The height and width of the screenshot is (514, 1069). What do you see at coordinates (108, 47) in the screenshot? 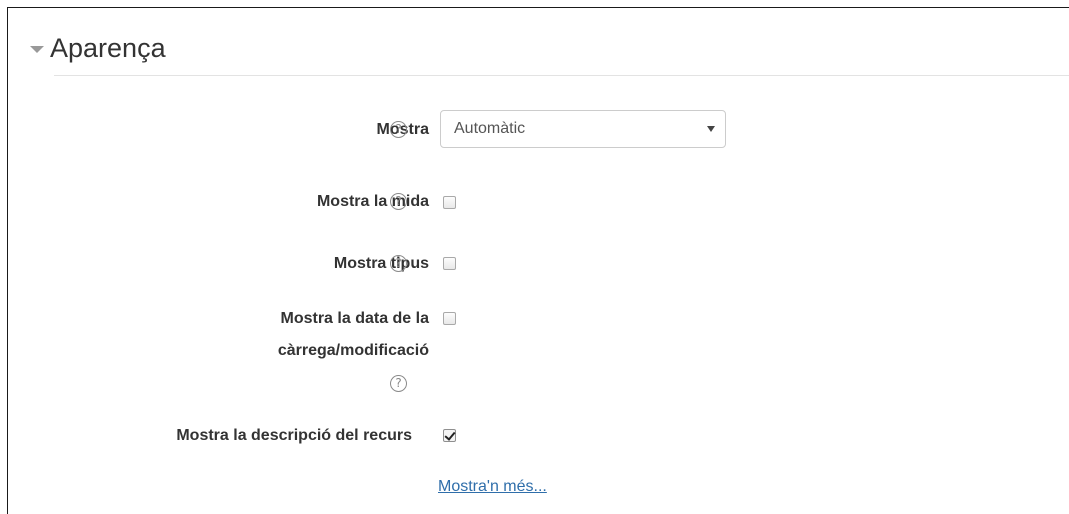
I see `section-title: Aparença` at bounding box center [108, 47].